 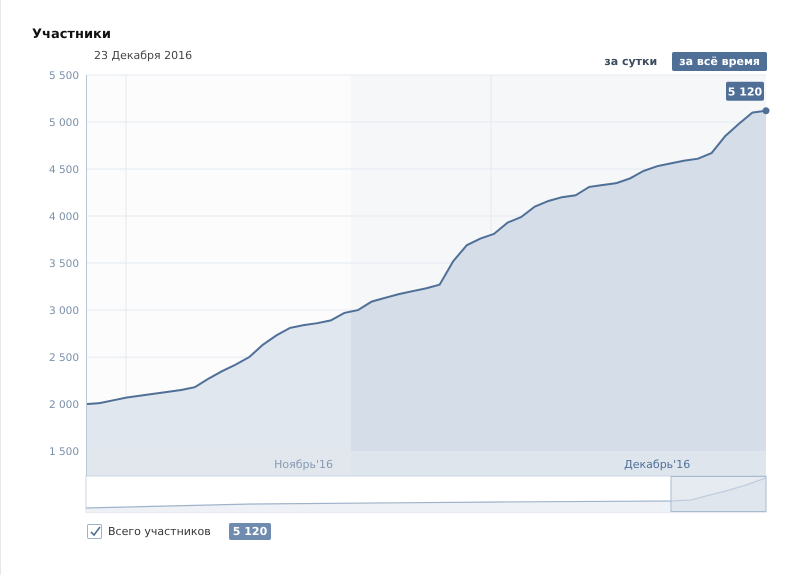 What do you see at coordinates (63, 452) in the screenshot?
I see `axis-label: 1 500` at bounding box center [63, 452].